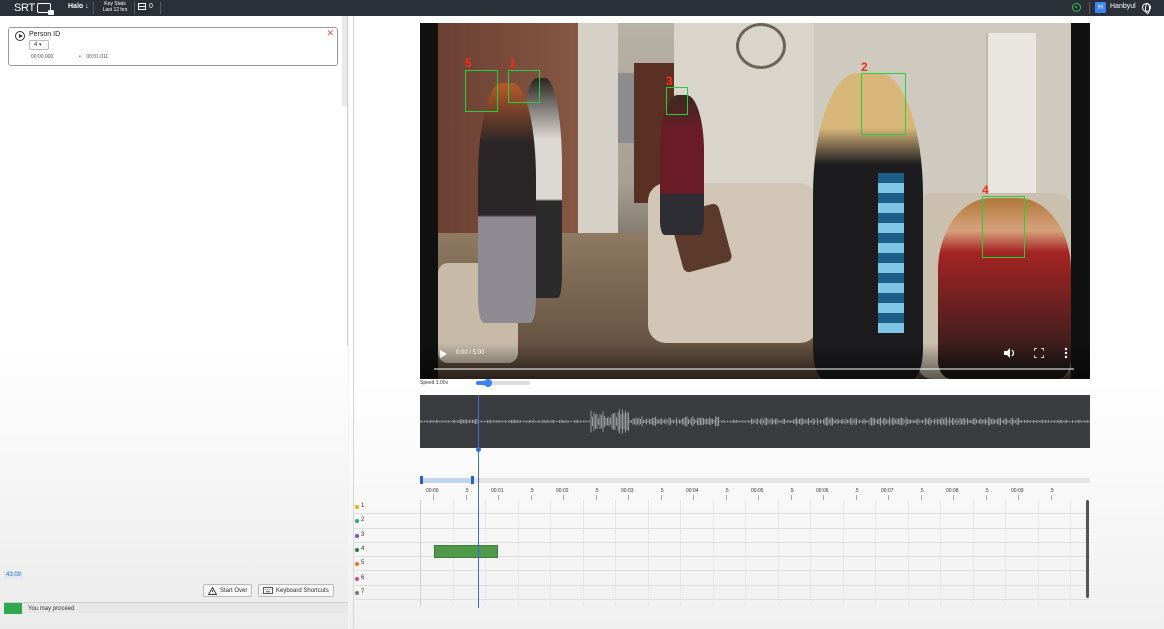  I want to click on halo-caret: ↓, so click(87, 6).